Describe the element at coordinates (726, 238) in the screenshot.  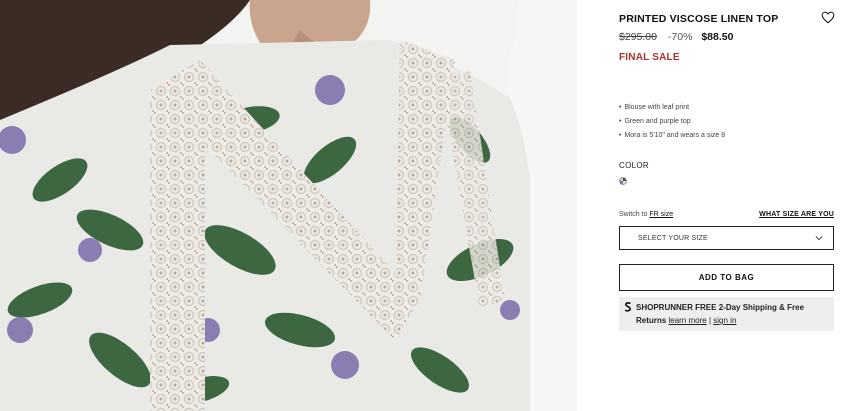
I see `size-select: SELECT YOUR SIZE` at that location.